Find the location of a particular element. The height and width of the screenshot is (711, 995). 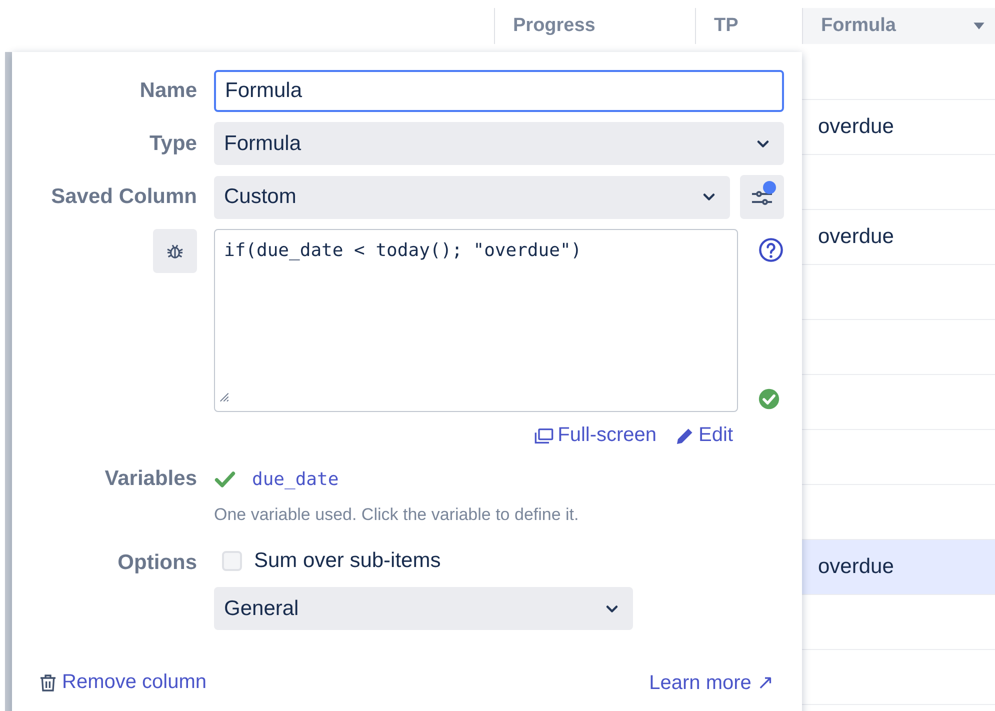

learn-more-link: Learn more ↗ is located at coordinates (711, 682).